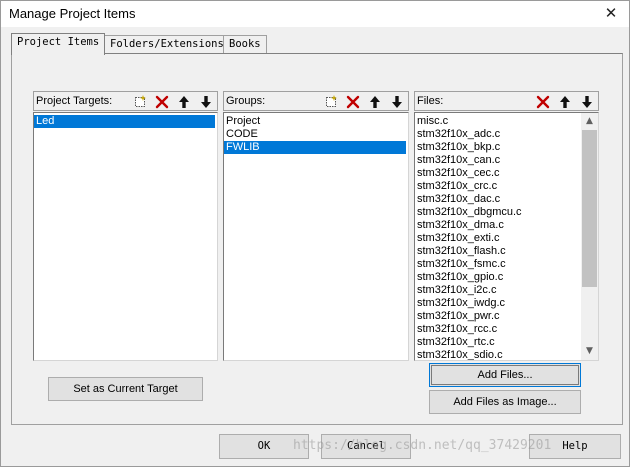  Describe the element at coordinates (506, 212) in the screenshot. I see `list-item: stm32f10x_dbgmcu.c` at that location.